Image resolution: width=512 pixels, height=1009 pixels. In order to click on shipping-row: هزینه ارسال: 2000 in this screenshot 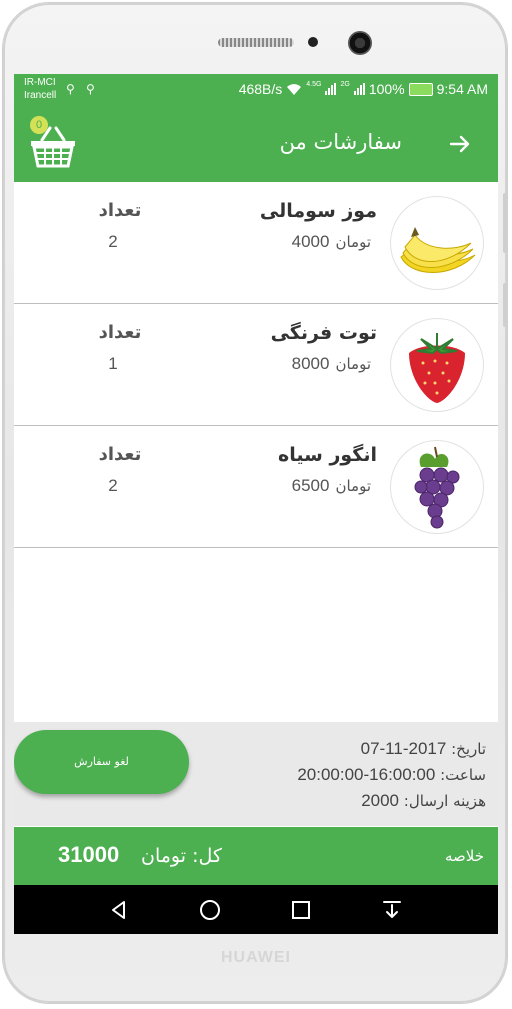, I will do `click(391, 801)`.